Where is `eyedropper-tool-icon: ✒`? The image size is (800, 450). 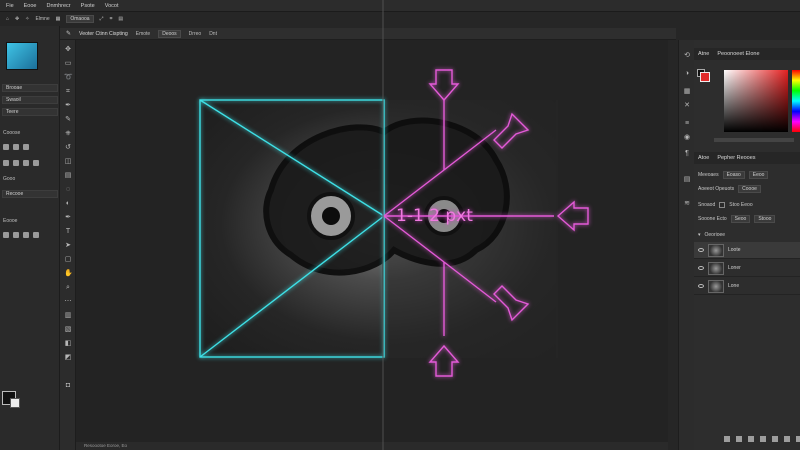
eyedropper-tool-icon: ✒ is located at coordinates (68, 106).